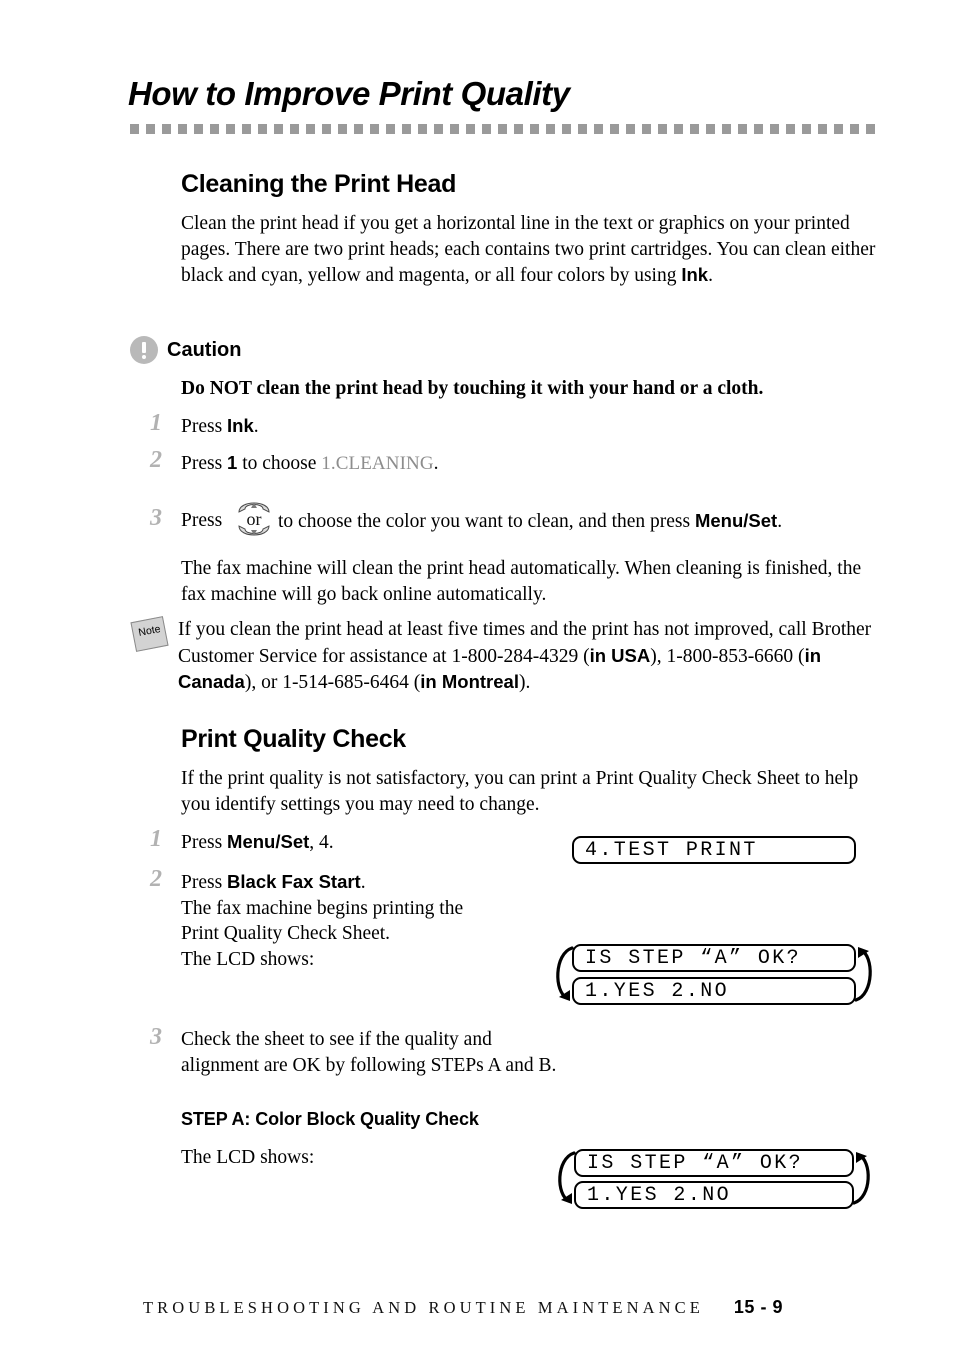 The image size is (954, 1352). What do you see at coordinates (204, 463) in the screenshot?
I see `step-cleaning-2-pre: Press` at bounding box center [204, 463].